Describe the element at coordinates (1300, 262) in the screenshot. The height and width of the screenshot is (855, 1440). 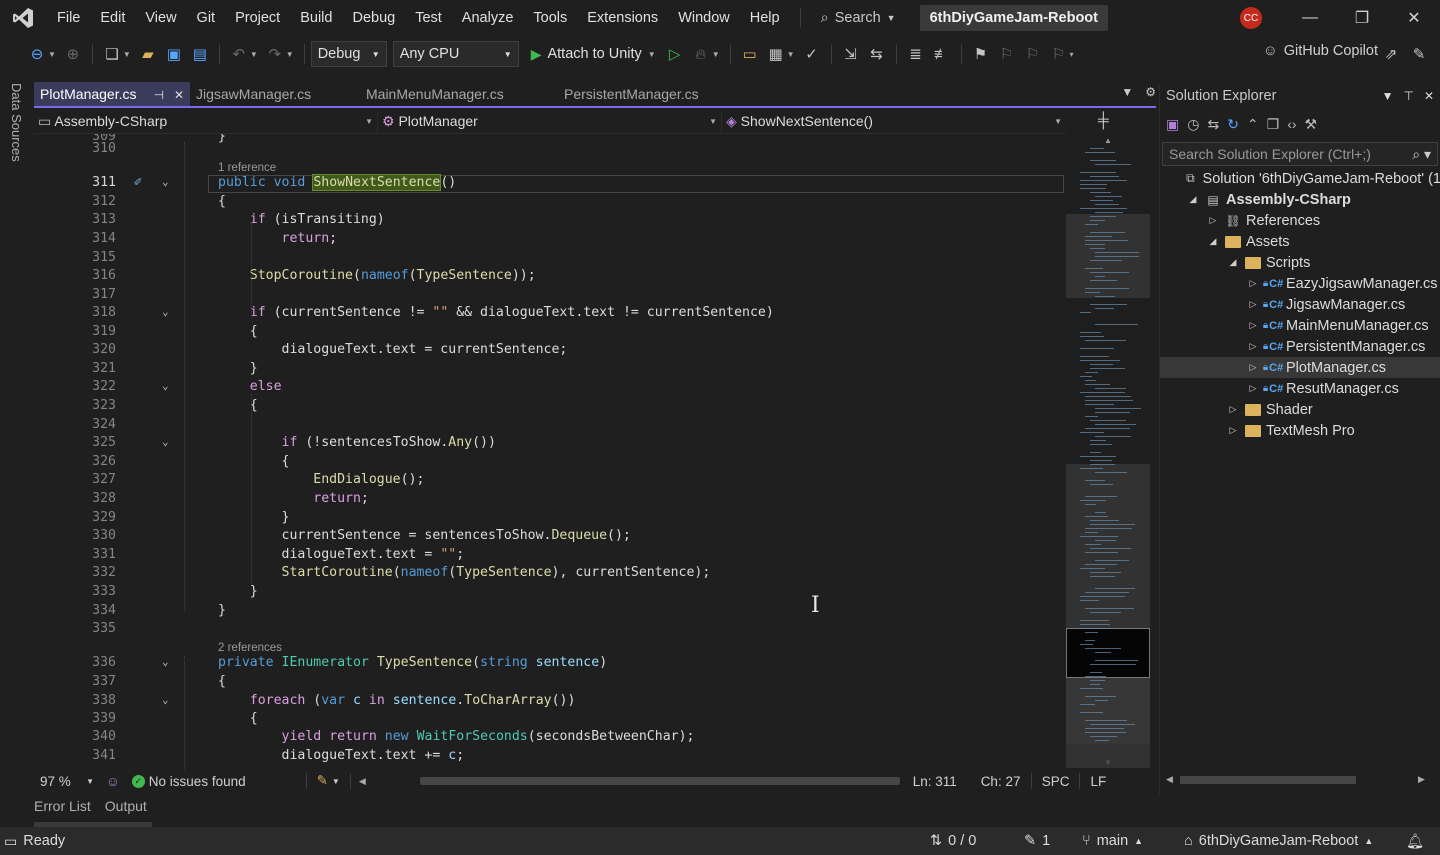
I see `tree-item-scripts: ◢ Scripts` at that location.